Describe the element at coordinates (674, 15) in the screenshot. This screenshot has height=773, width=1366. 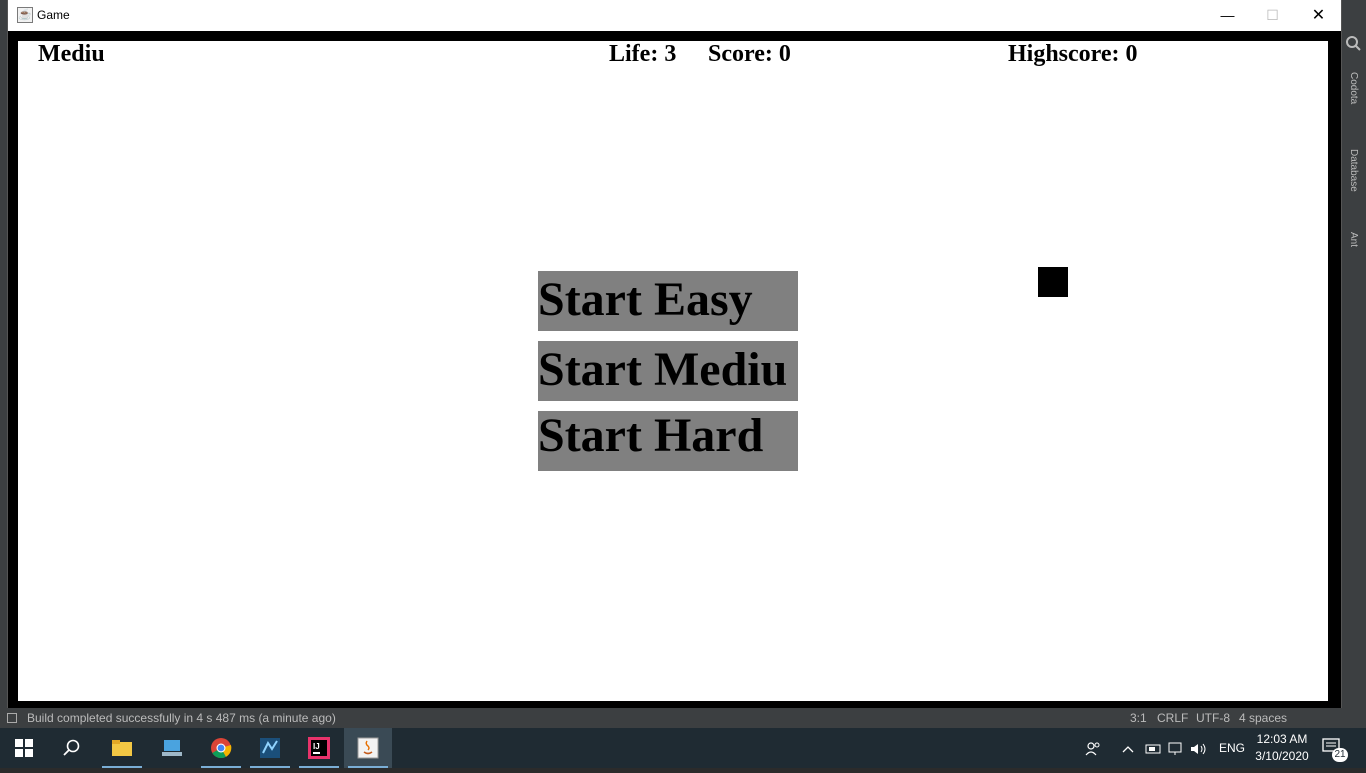
I see `title-bar: ☕ Game — ☐ ✕` at that location.